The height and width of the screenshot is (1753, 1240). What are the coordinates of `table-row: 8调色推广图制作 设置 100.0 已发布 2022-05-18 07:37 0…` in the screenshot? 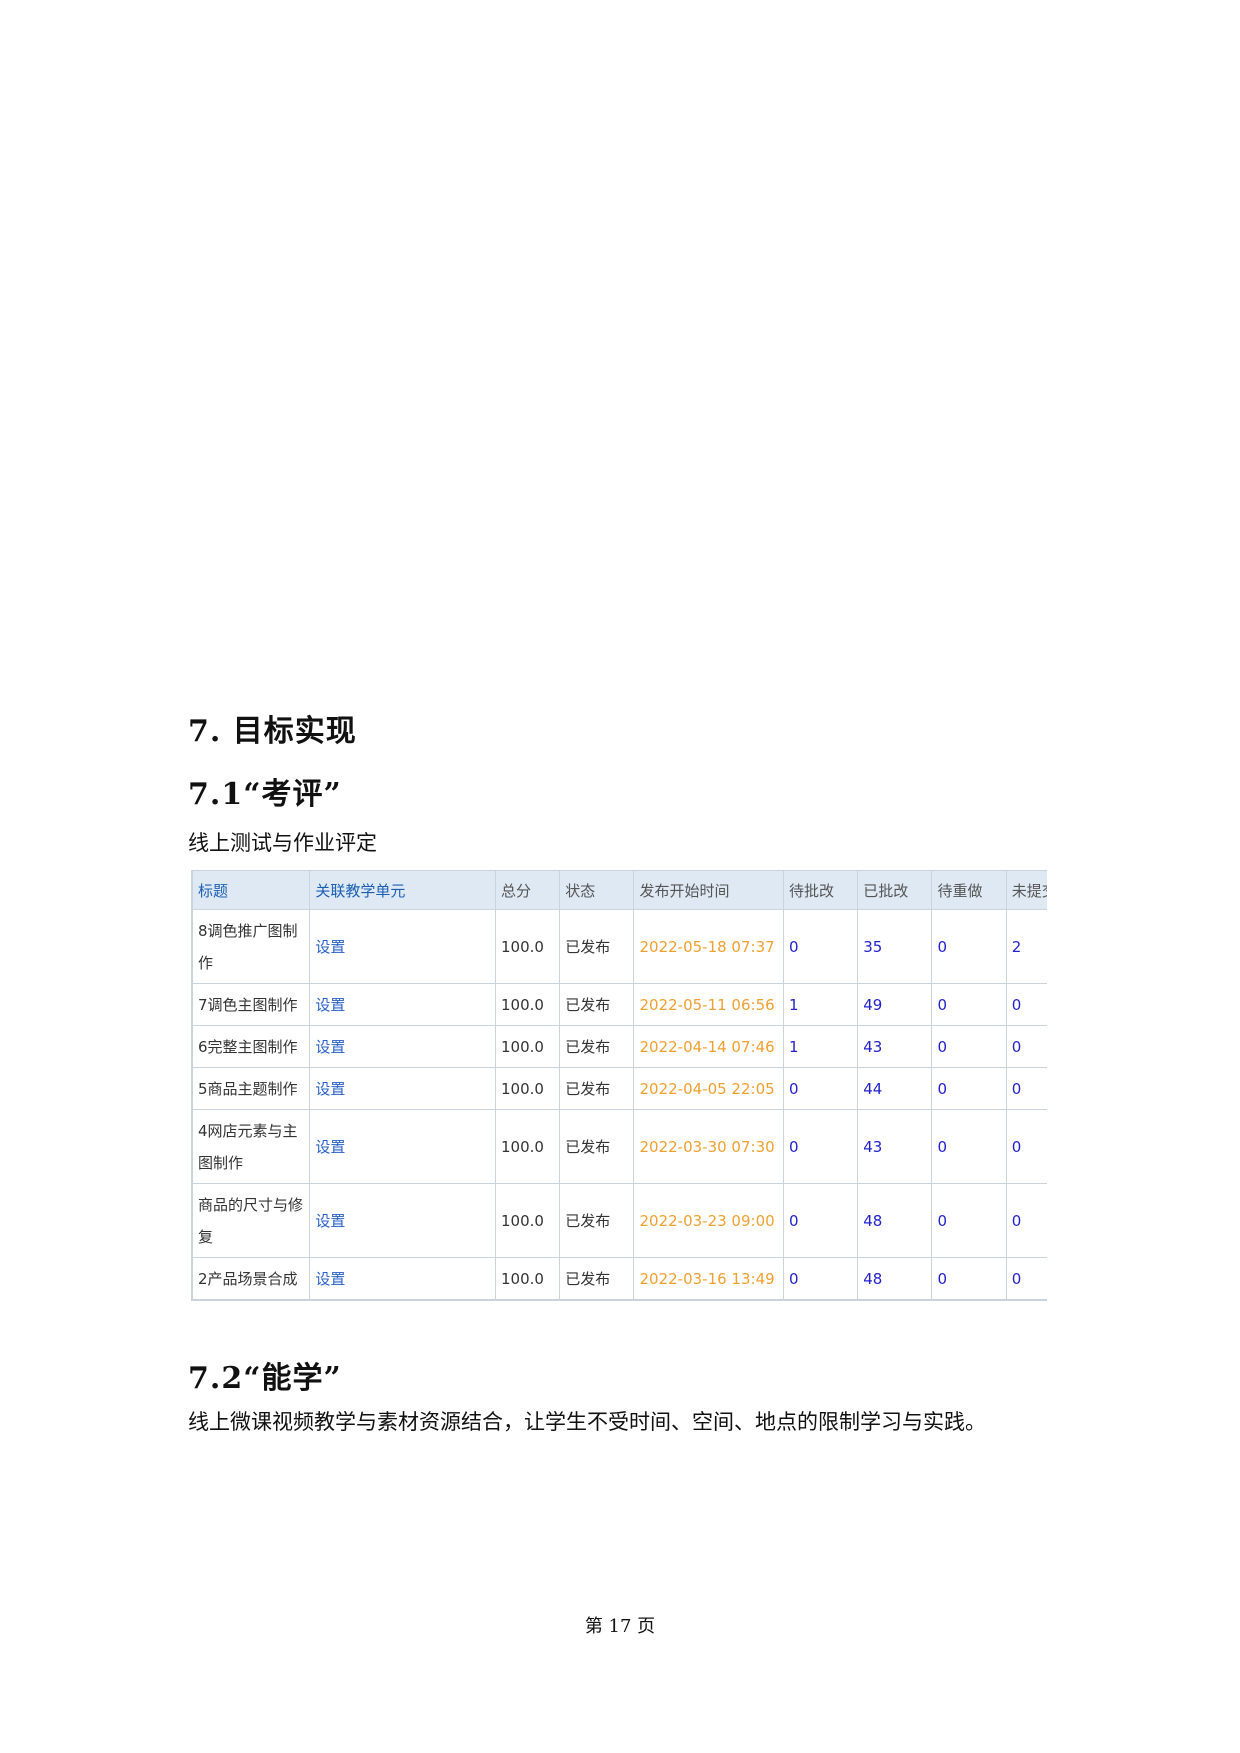 It's located at (619, 946).